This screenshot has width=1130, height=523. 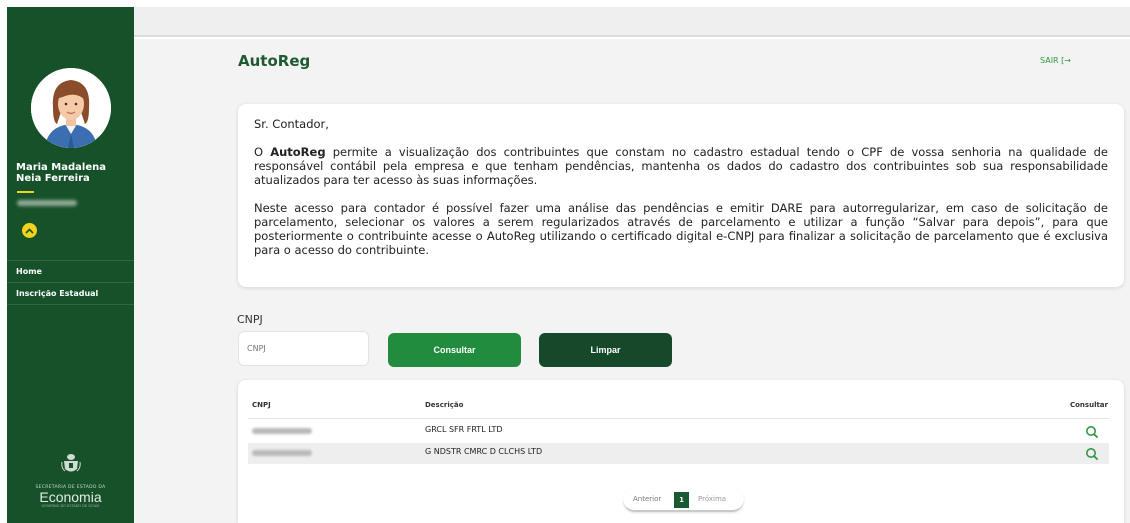 I want to click on consultar-button: Consultar, so click(x=454, y=350).